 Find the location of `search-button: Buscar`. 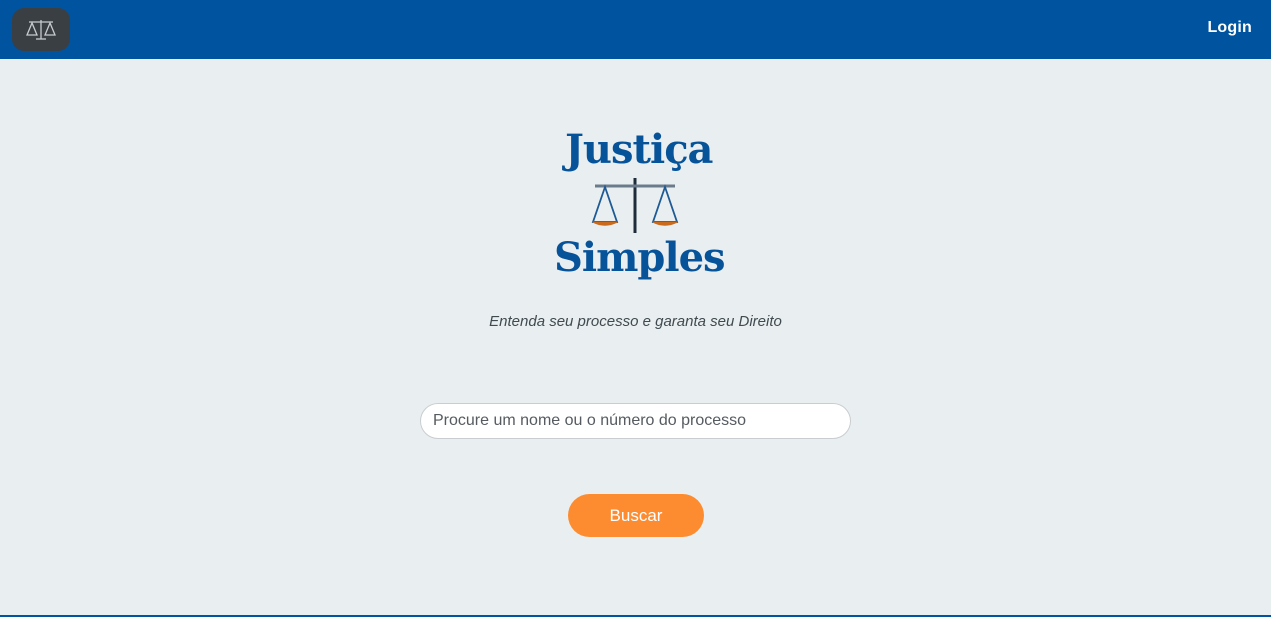

search-button: Buscar is located at coordinates (636, 515).